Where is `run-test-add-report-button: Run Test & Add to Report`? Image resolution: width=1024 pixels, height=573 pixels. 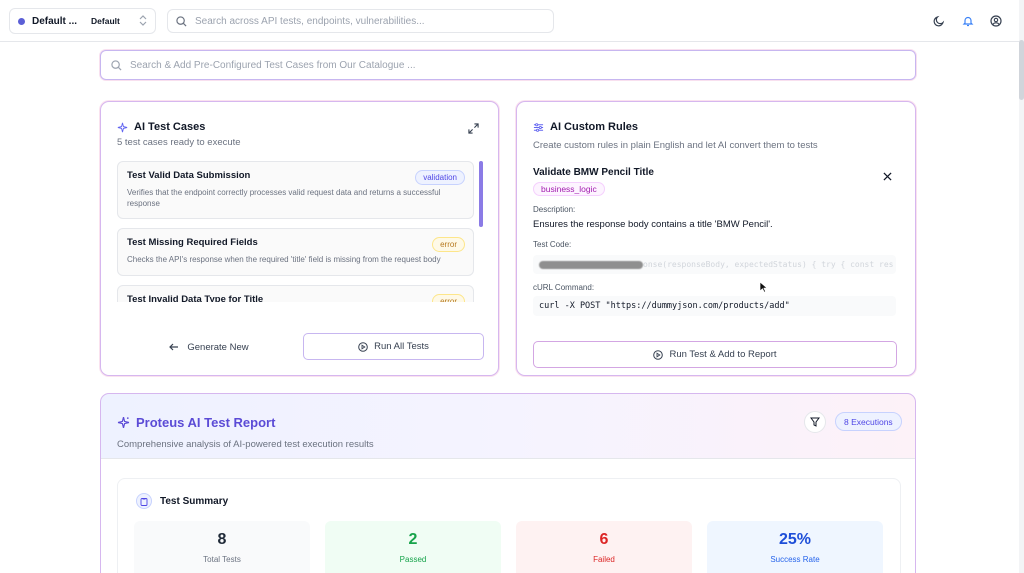 run-test-add-report-button: Run Test & Add to Report is located at coordinates (715, 354).